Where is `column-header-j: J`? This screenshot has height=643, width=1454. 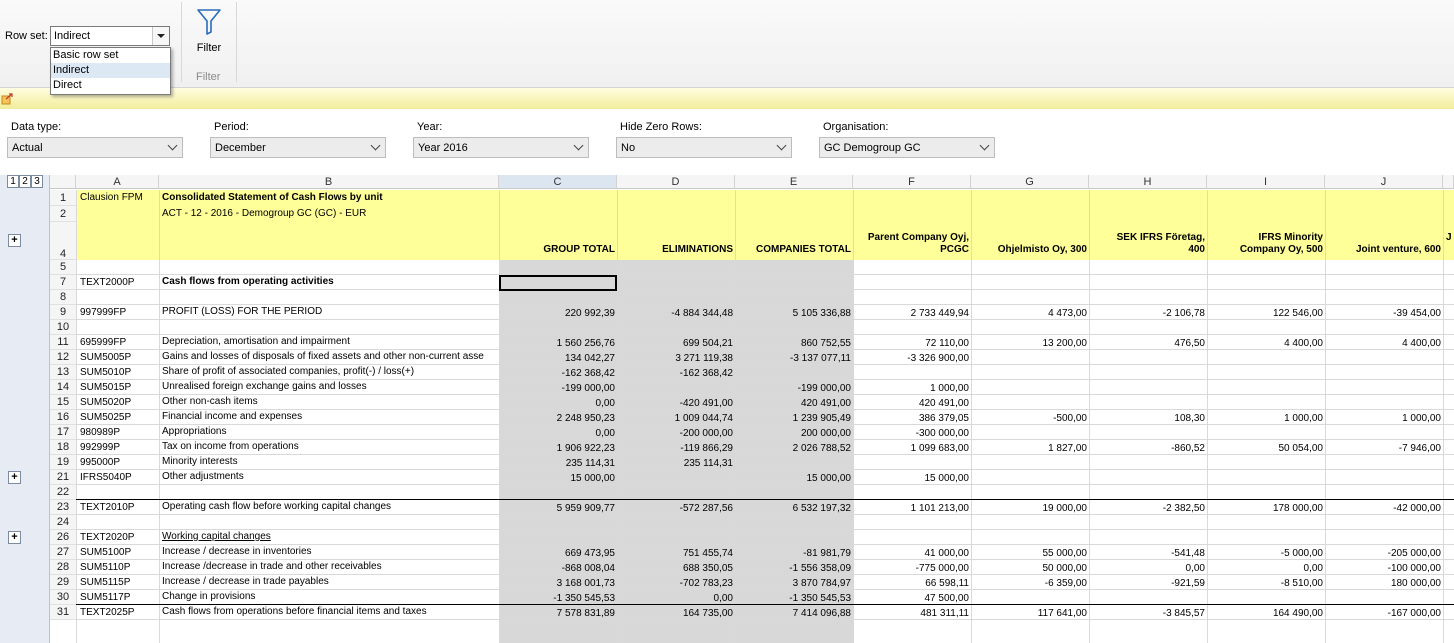
column-header-j: J is located at coordinates (1384, 182).